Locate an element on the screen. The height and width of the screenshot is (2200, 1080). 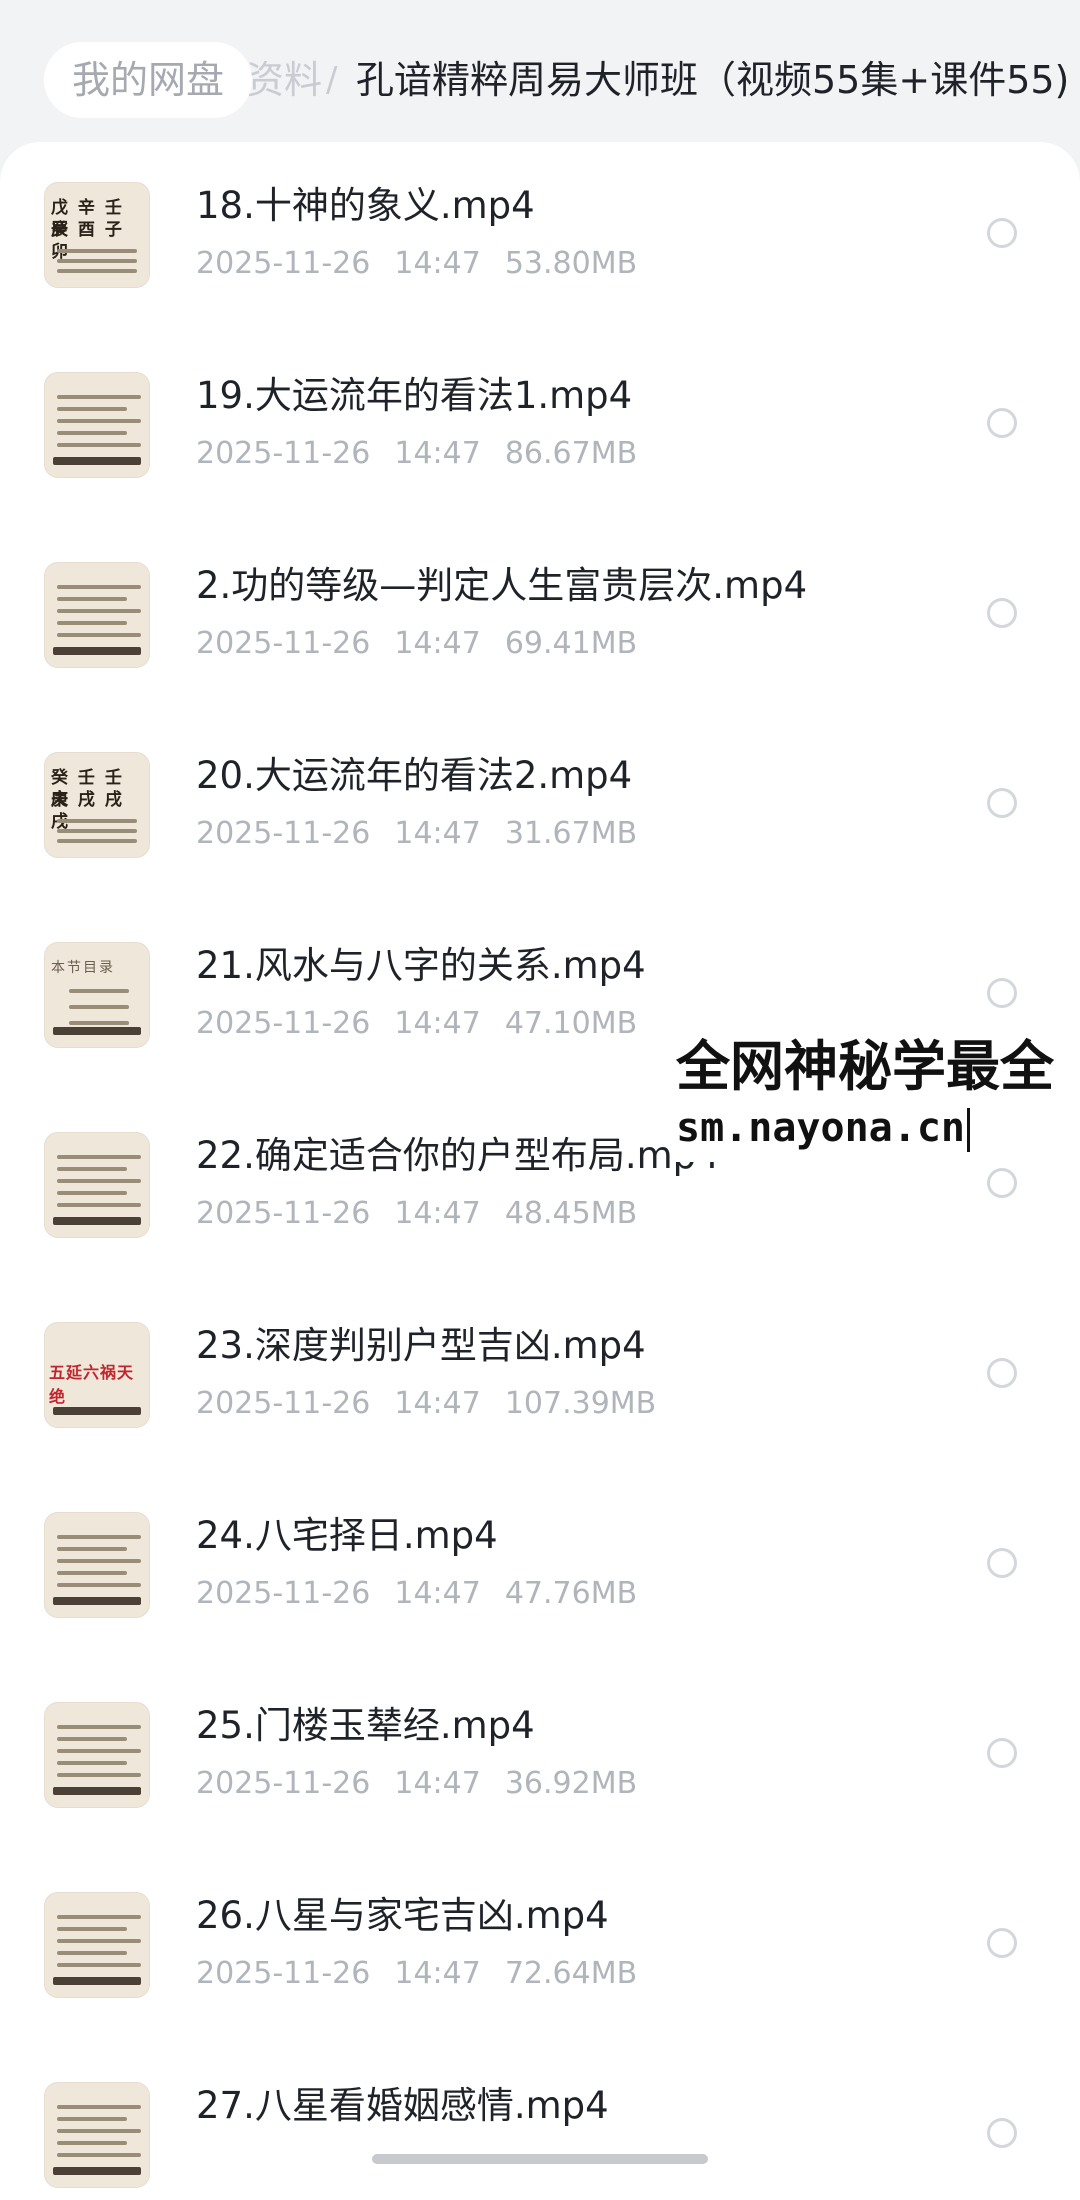
file-meta: 2025-11-26 14:47 86.67MB is located at coordinates (428, 454).